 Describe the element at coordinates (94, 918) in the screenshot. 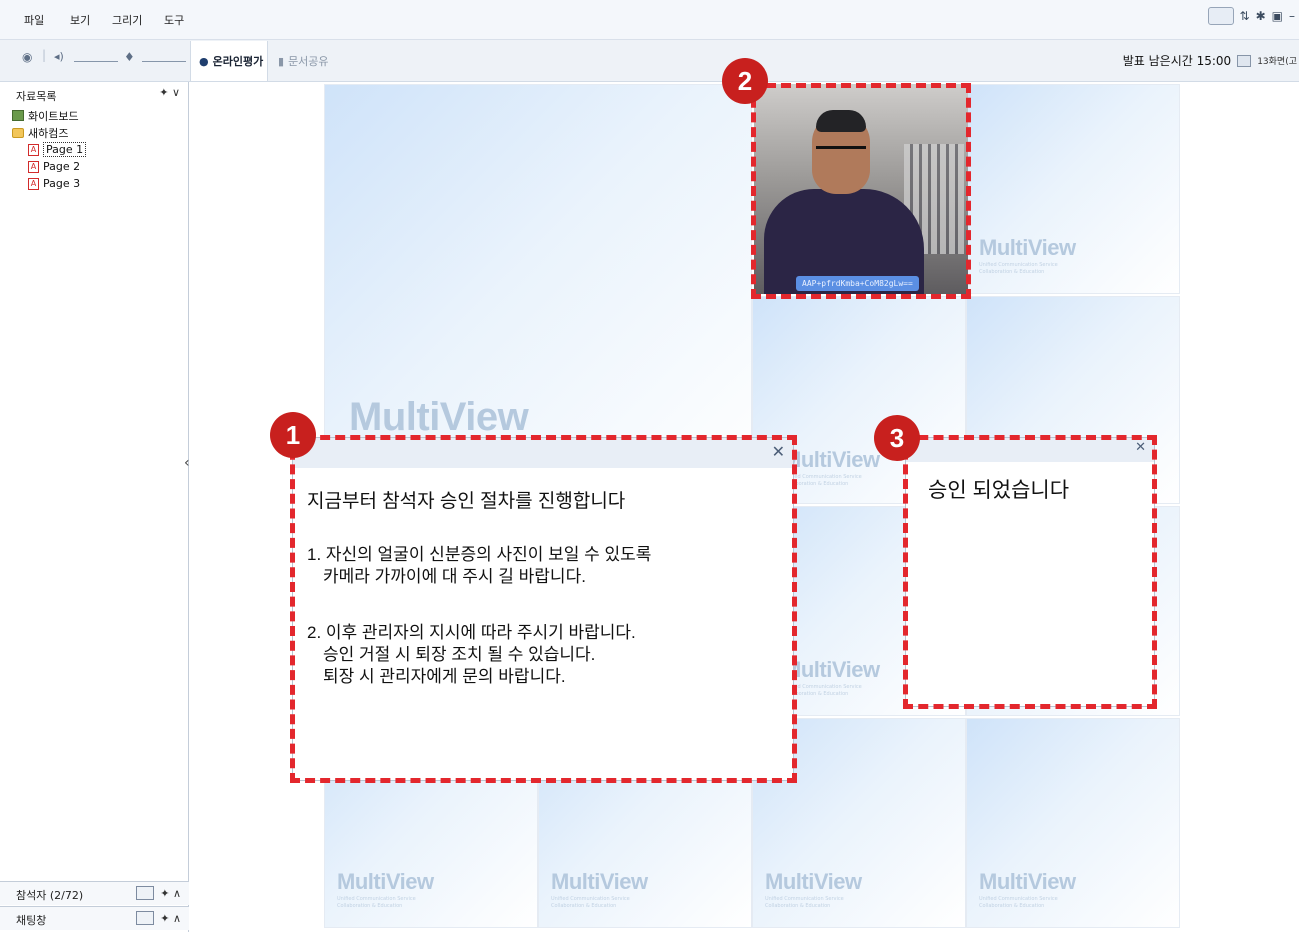

I see `chat-header: 채팅창 ✦ ∧` at that location.